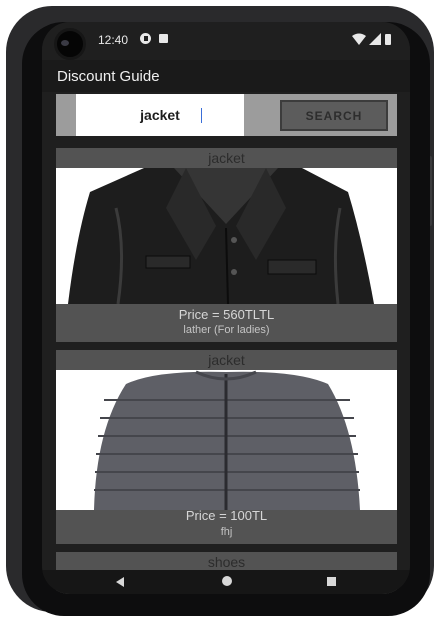 The height and width of the screenshot is (618, 447). What do you see at coordinates (201, 115) in the screenshot?
I see `text-cursor` at bounding box center [201, 115].